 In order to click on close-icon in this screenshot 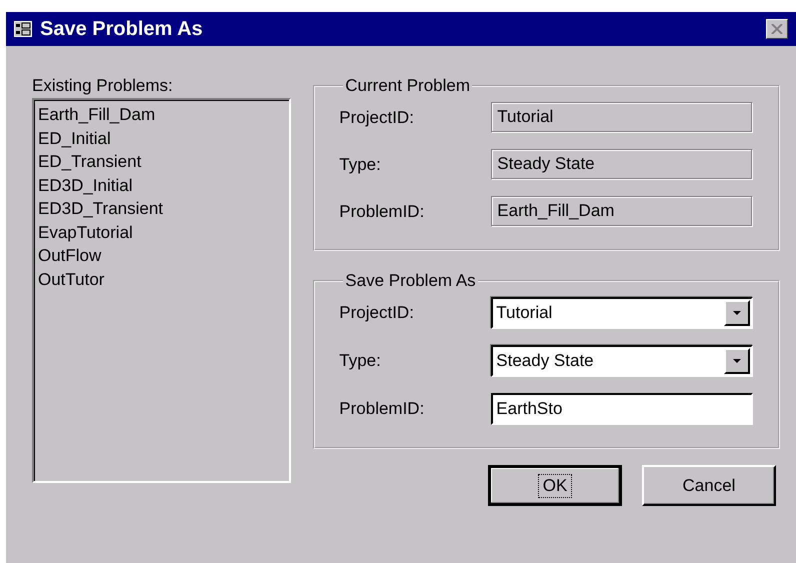, I will do `click(777, 29)`.